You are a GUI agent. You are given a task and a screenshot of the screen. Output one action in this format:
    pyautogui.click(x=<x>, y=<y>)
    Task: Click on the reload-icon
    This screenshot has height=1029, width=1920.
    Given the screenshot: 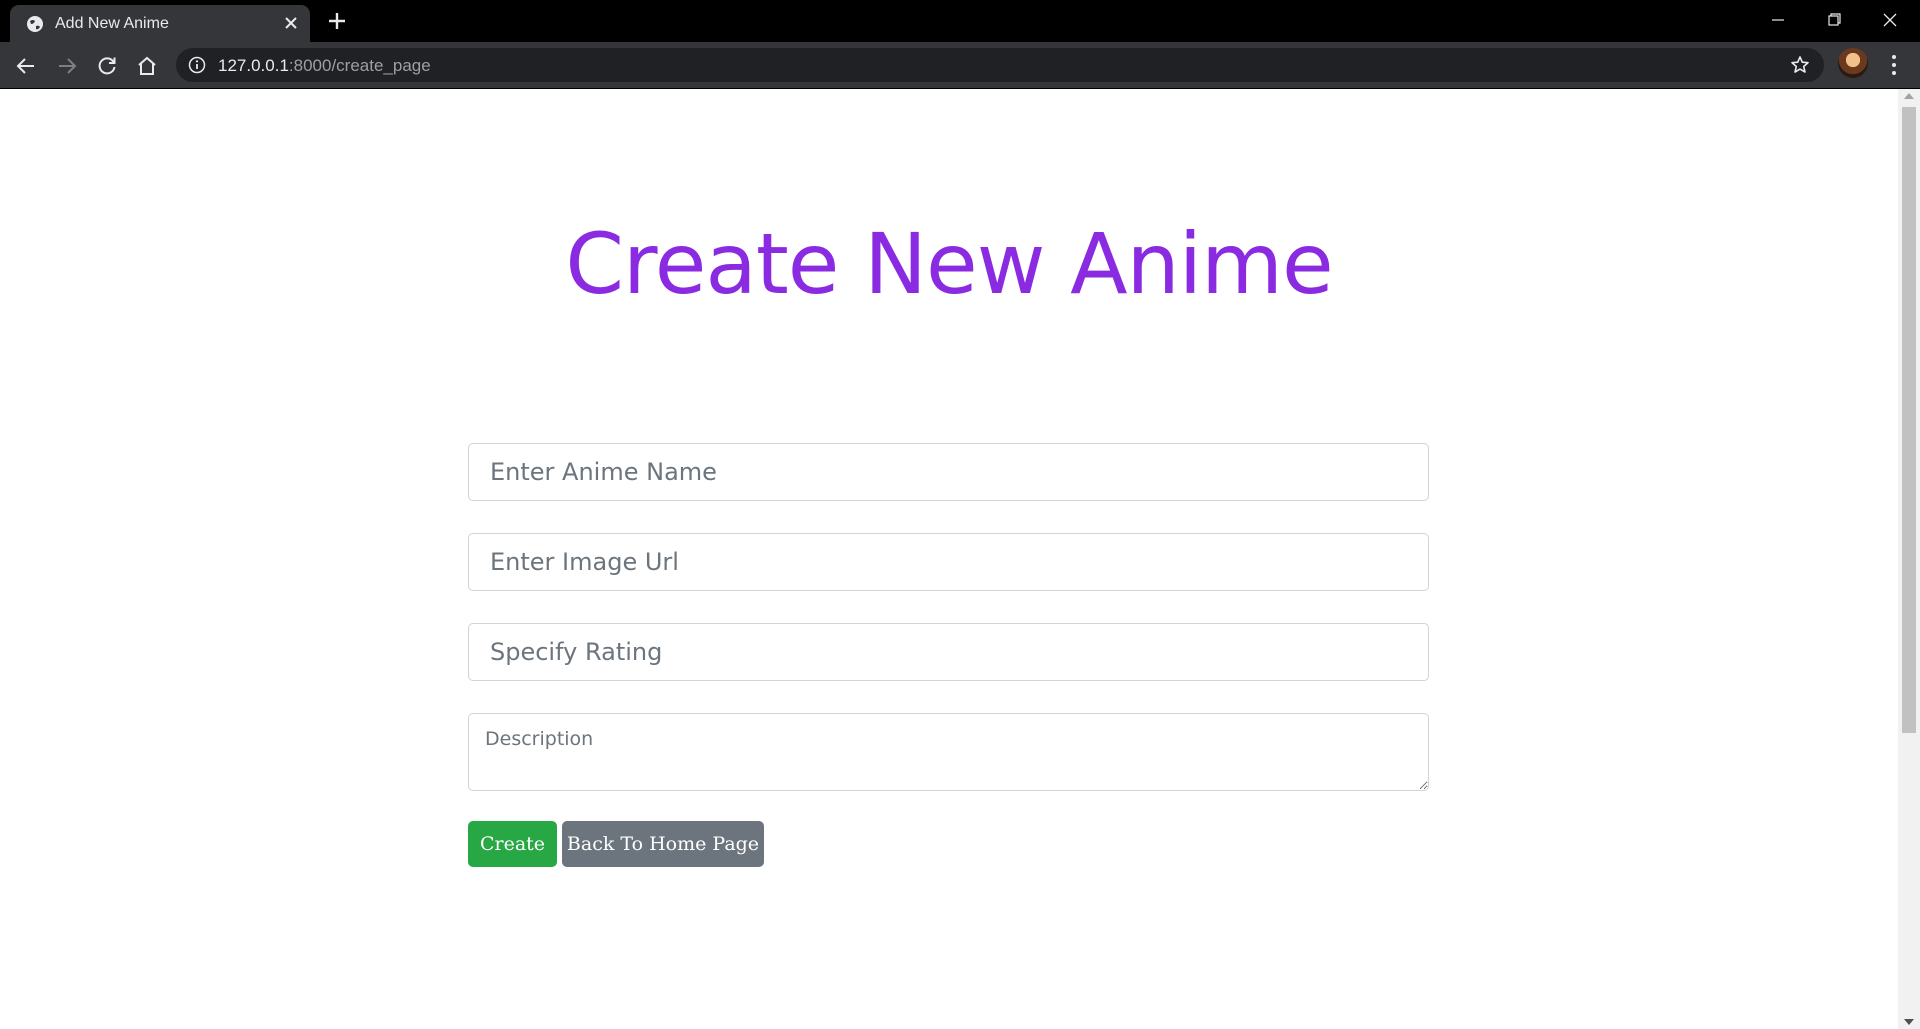 What is the action you would take?
    pyautogui.click(x=107, y=66)
    